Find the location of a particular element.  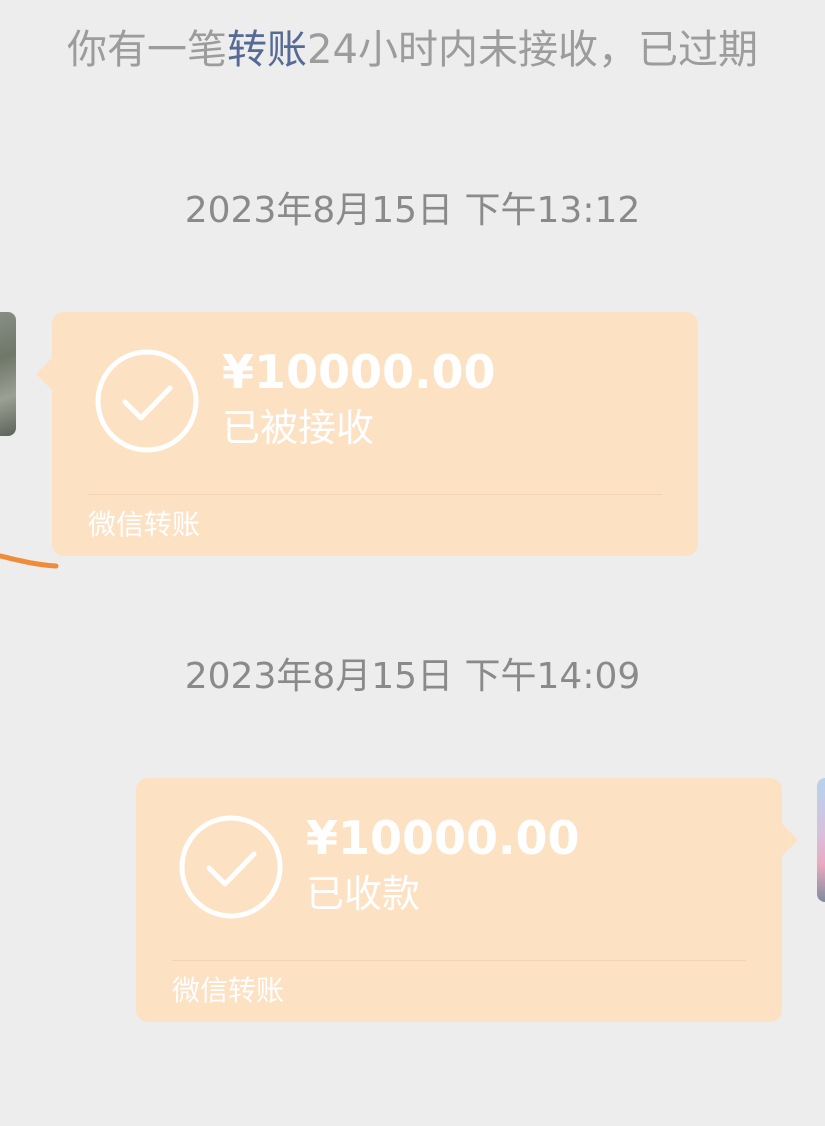

notice-prefix: 你有一笔 is located at coordinates (147, 50).